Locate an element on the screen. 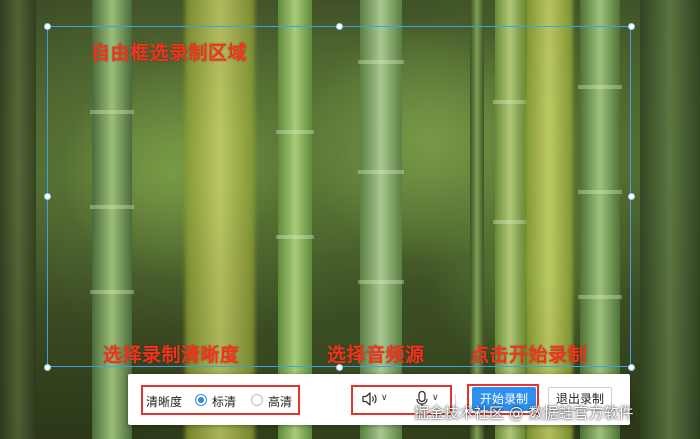  annotation-free-select: 自由框选录制区域 is located at coordinates (169, 53).